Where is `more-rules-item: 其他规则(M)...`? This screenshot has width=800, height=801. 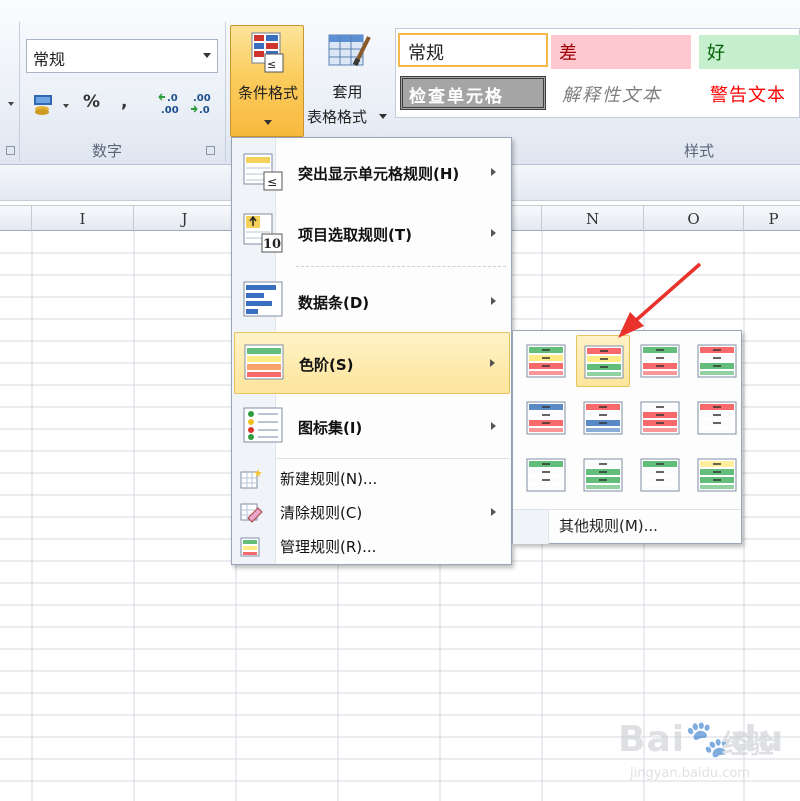 more-rules-item: 其他规则(M)... is located at coordinates (608, 525).